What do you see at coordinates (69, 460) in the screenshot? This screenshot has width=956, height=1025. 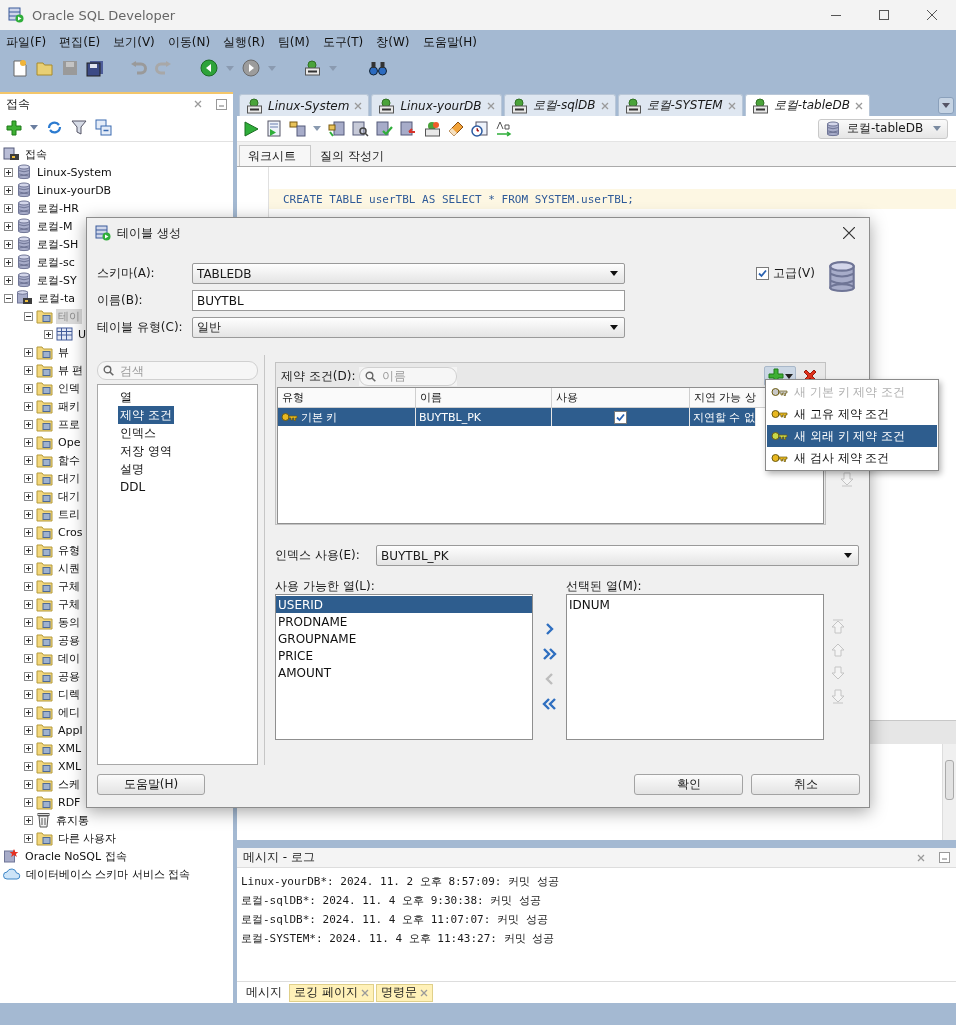 I see `tree-item: 함수` at bounding box center [69, 460].